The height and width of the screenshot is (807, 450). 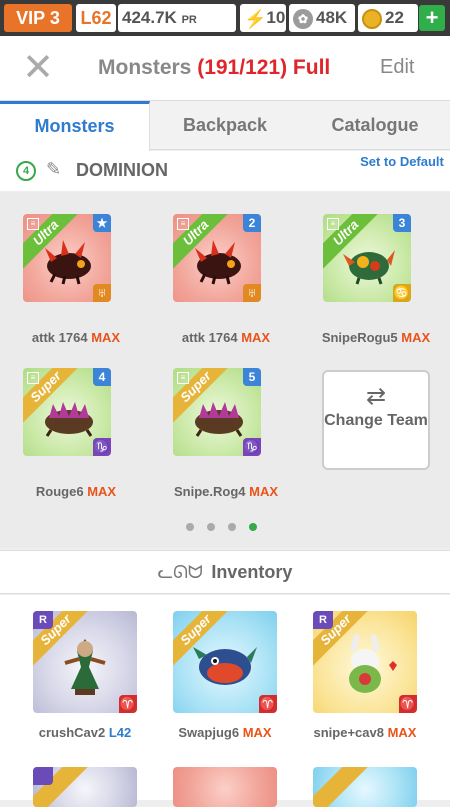 What do you see at coordinates (145, 67) in the screenshot?
I see `title-text: Monsters` at bounding box center [145, 67].